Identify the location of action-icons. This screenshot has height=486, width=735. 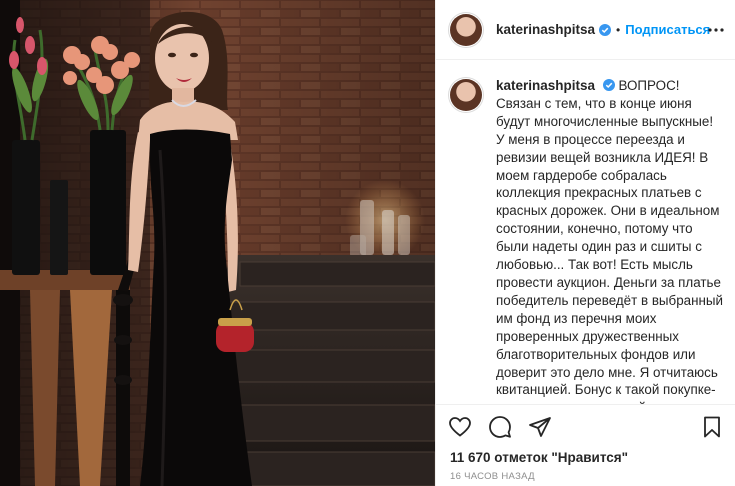
(500, 428).